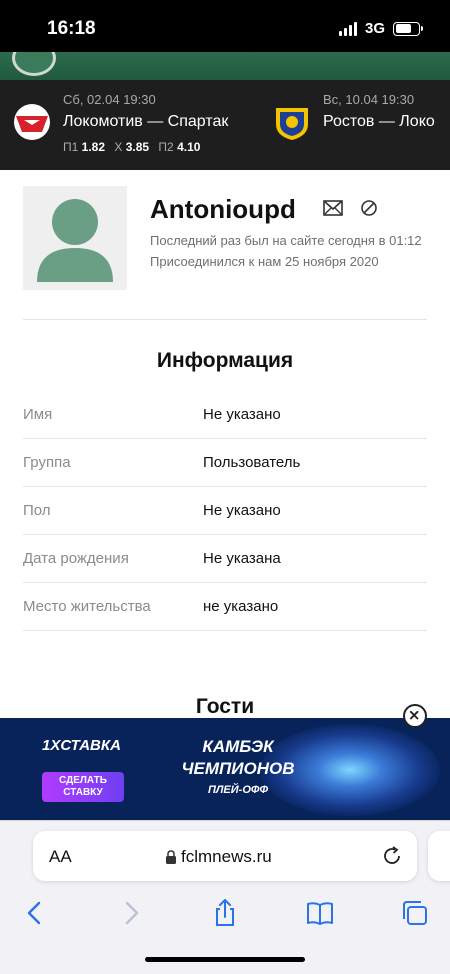  What do you see at coordinates (146, 121) in the screenshot?
I see `match-teams: Локомотив — Спартак` at bounding box center [146, 121].